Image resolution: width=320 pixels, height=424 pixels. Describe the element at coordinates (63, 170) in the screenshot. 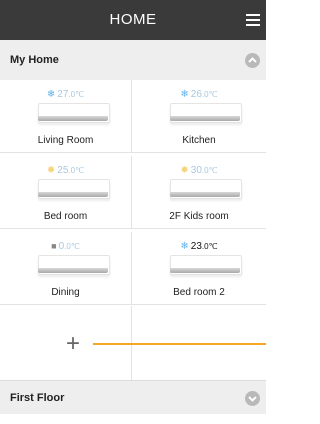

I see `temp-value: 25` at that location.